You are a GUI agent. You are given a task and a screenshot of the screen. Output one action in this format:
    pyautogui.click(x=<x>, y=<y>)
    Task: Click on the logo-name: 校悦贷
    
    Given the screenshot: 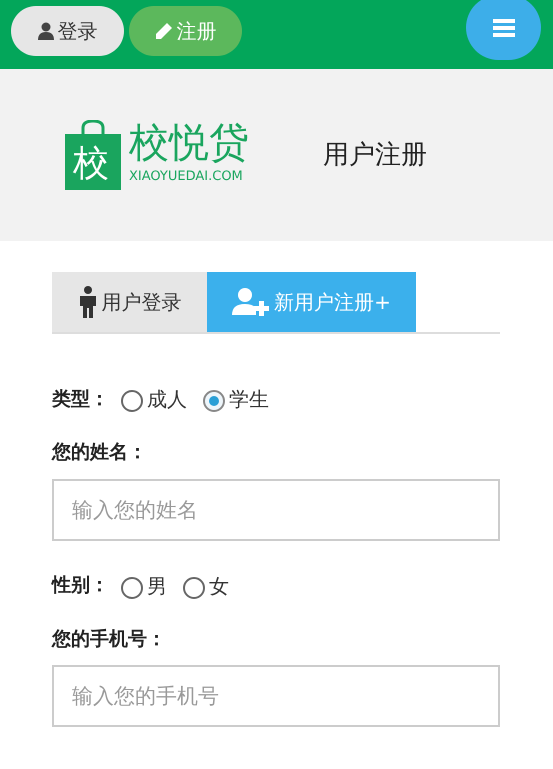 What is the action you would take?
    pyautogui.click(x=189, y=143)
    